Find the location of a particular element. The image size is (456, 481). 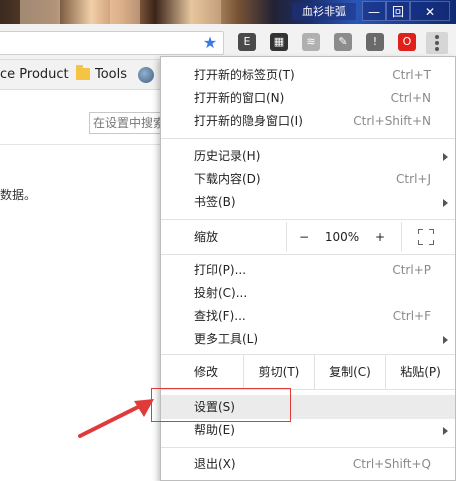

menu-button is located at coordinates (437, 43).